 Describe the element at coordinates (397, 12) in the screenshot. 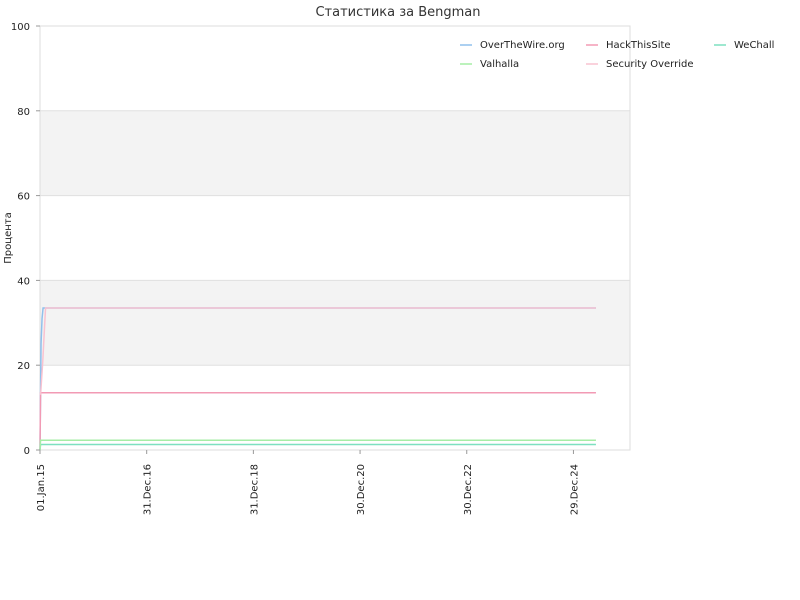

I see `chart-title: Статистика за Bengman` at that location.